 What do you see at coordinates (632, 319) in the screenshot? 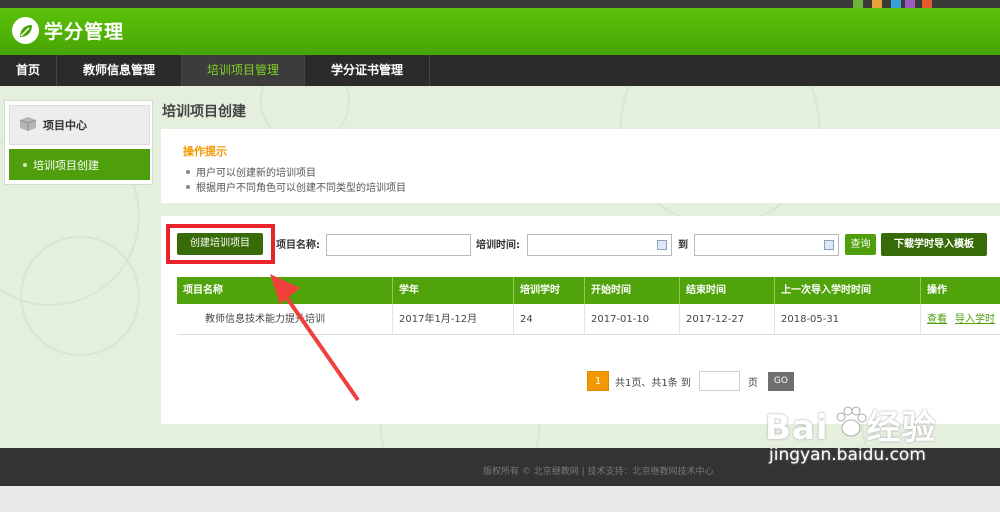
I see `cell-start: 2017-01-10` at bounding box center [632, 319].